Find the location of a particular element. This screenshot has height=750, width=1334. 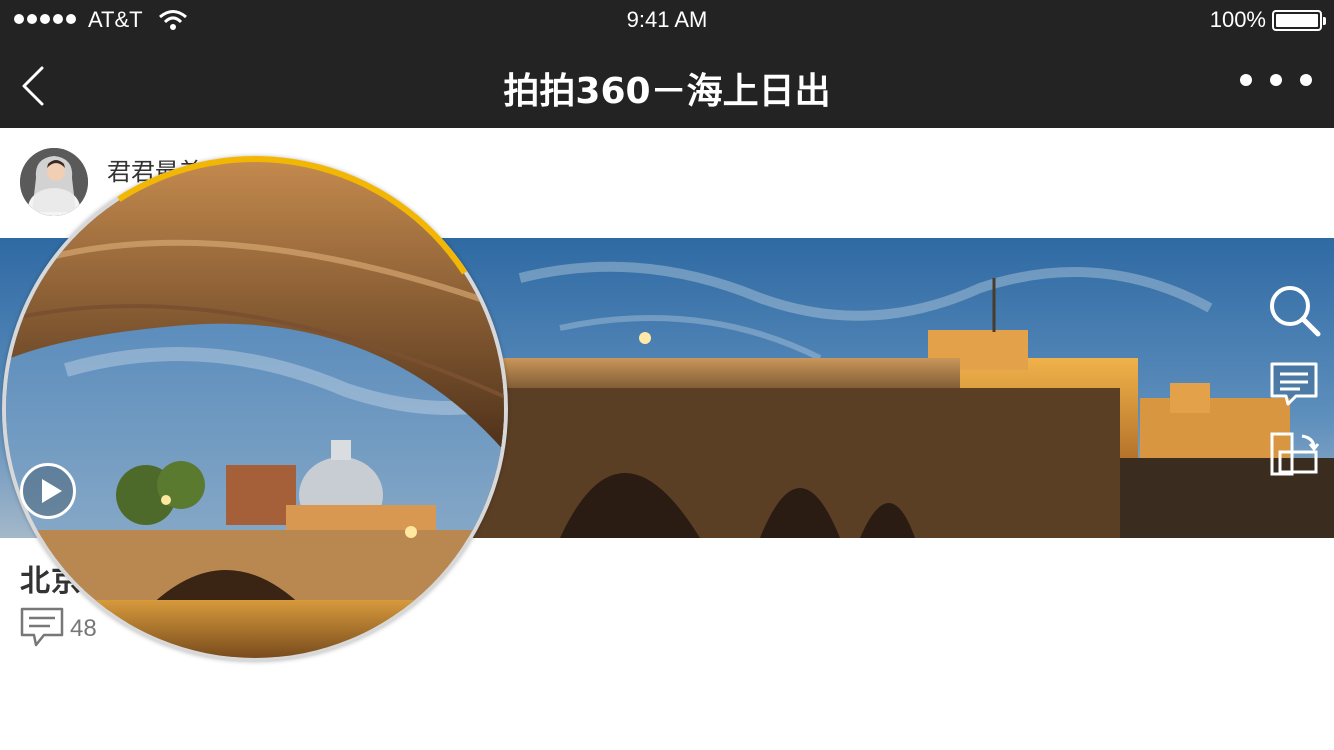

more-dots-icon is located at coordinates (1276, 80).